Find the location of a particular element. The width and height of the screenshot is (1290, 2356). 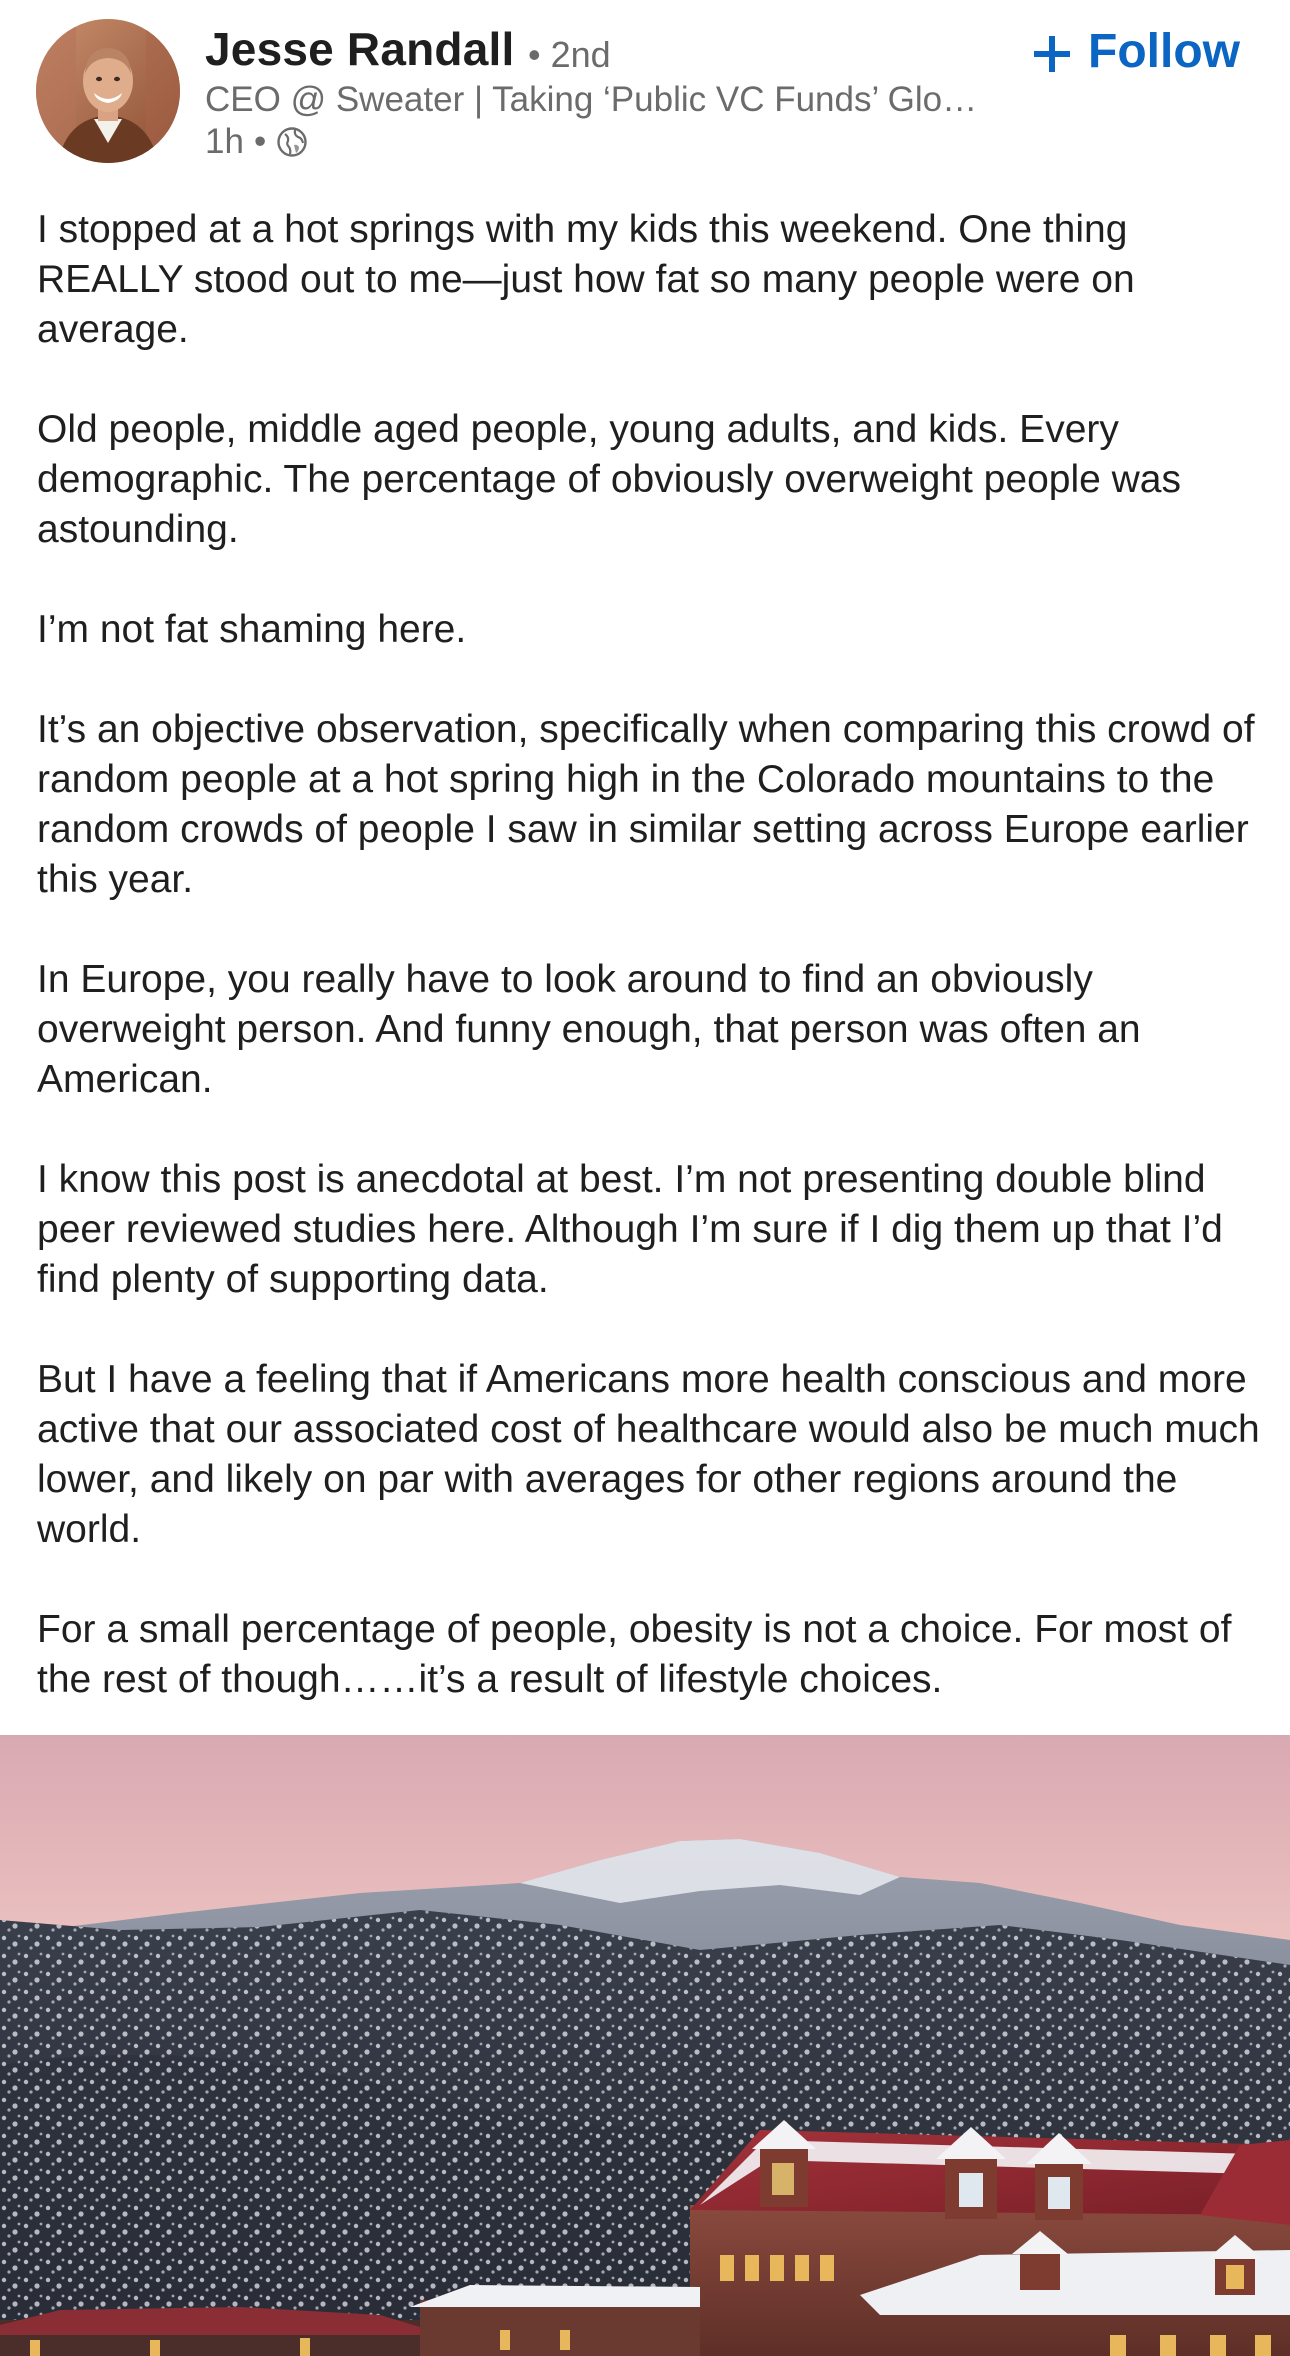

plus-icon is located at coordinates (1052, 51).